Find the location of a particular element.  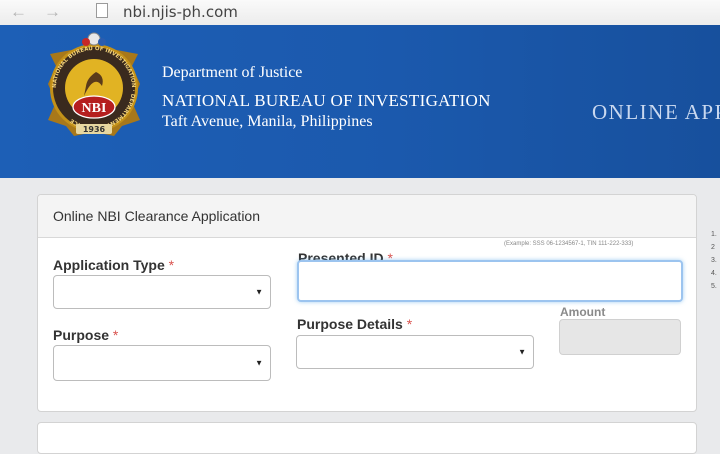

page-icon is located at coordinates (102, 10).